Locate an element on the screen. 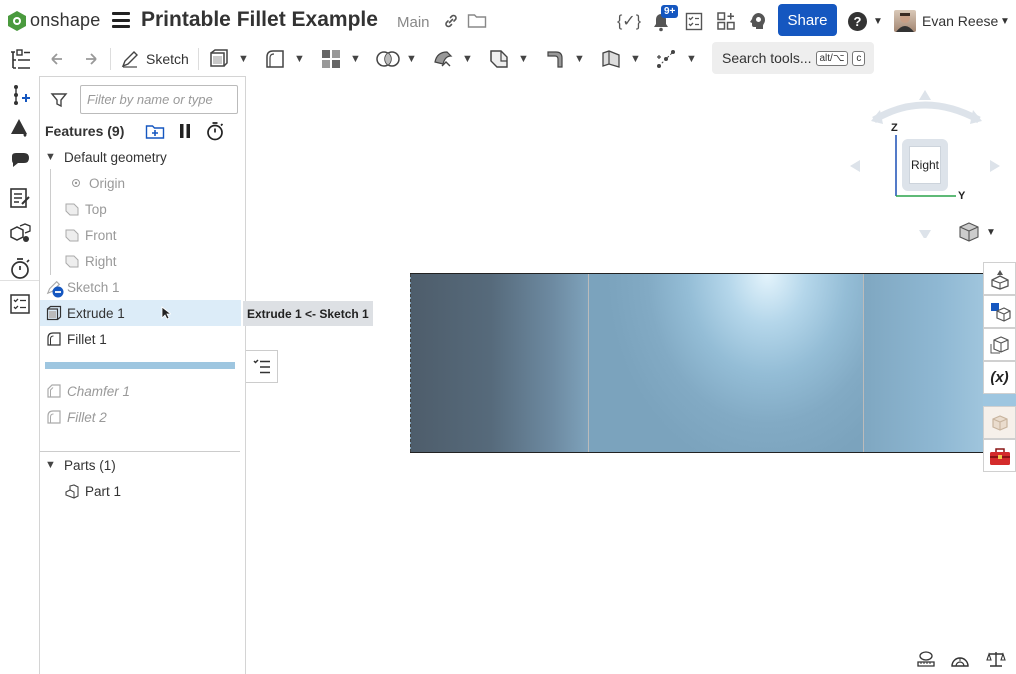 The image size is (1016, 674). view-cube-face-right: Right is located at coordinates (925, 165).